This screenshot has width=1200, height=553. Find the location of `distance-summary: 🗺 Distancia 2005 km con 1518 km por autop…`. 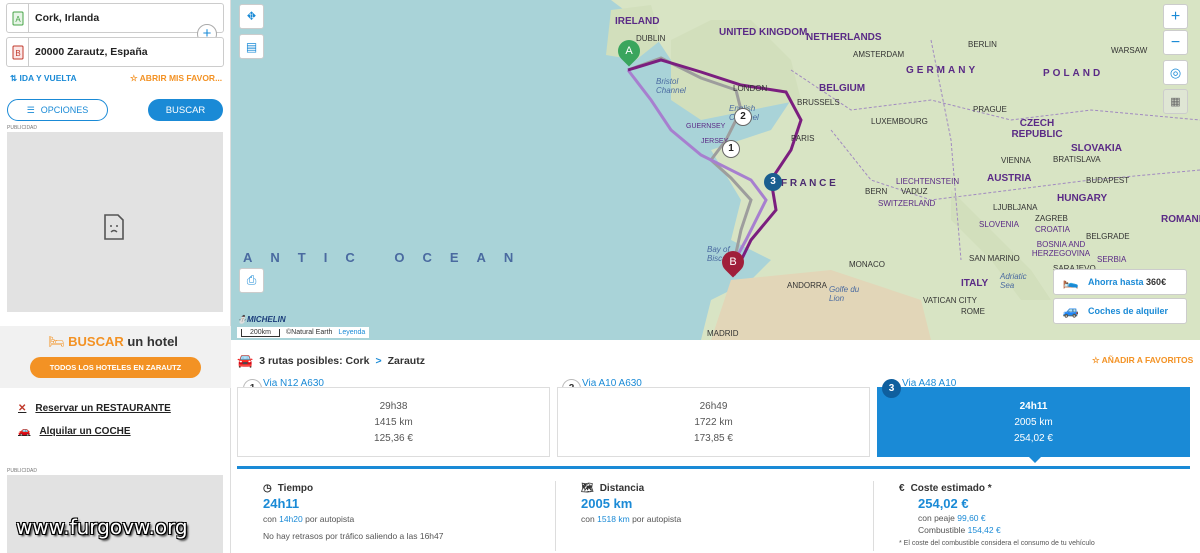

distance-summary: 🗺 Distancia 2005 km con 1518 km por autop… is located at coordinates (631, 503).